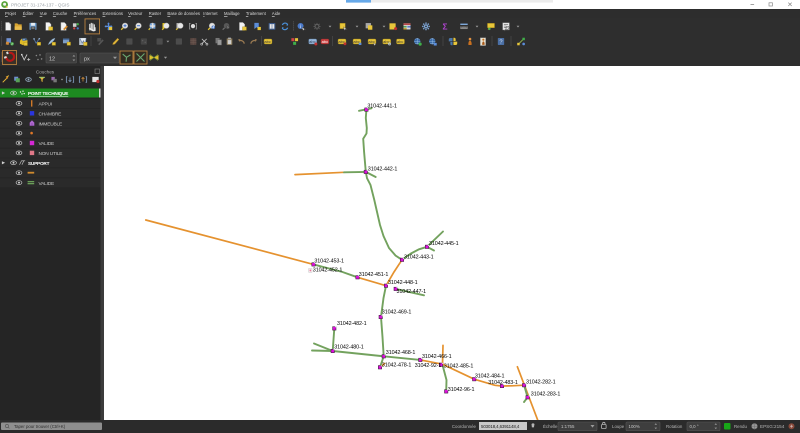  I want to click on svg-text: 503018,4,6391148,4, so click(500, 426).